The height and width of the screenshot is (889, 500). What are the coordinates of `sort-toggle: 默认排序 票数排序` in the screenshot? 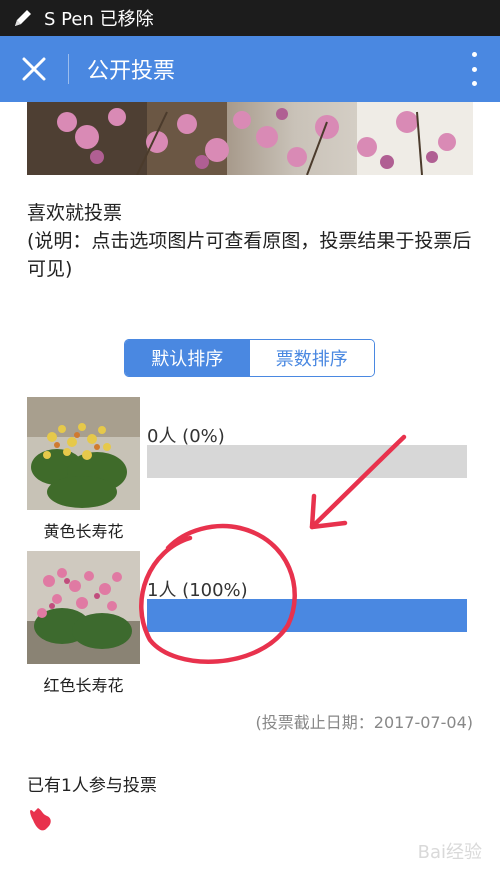 It's located at (249, 358).